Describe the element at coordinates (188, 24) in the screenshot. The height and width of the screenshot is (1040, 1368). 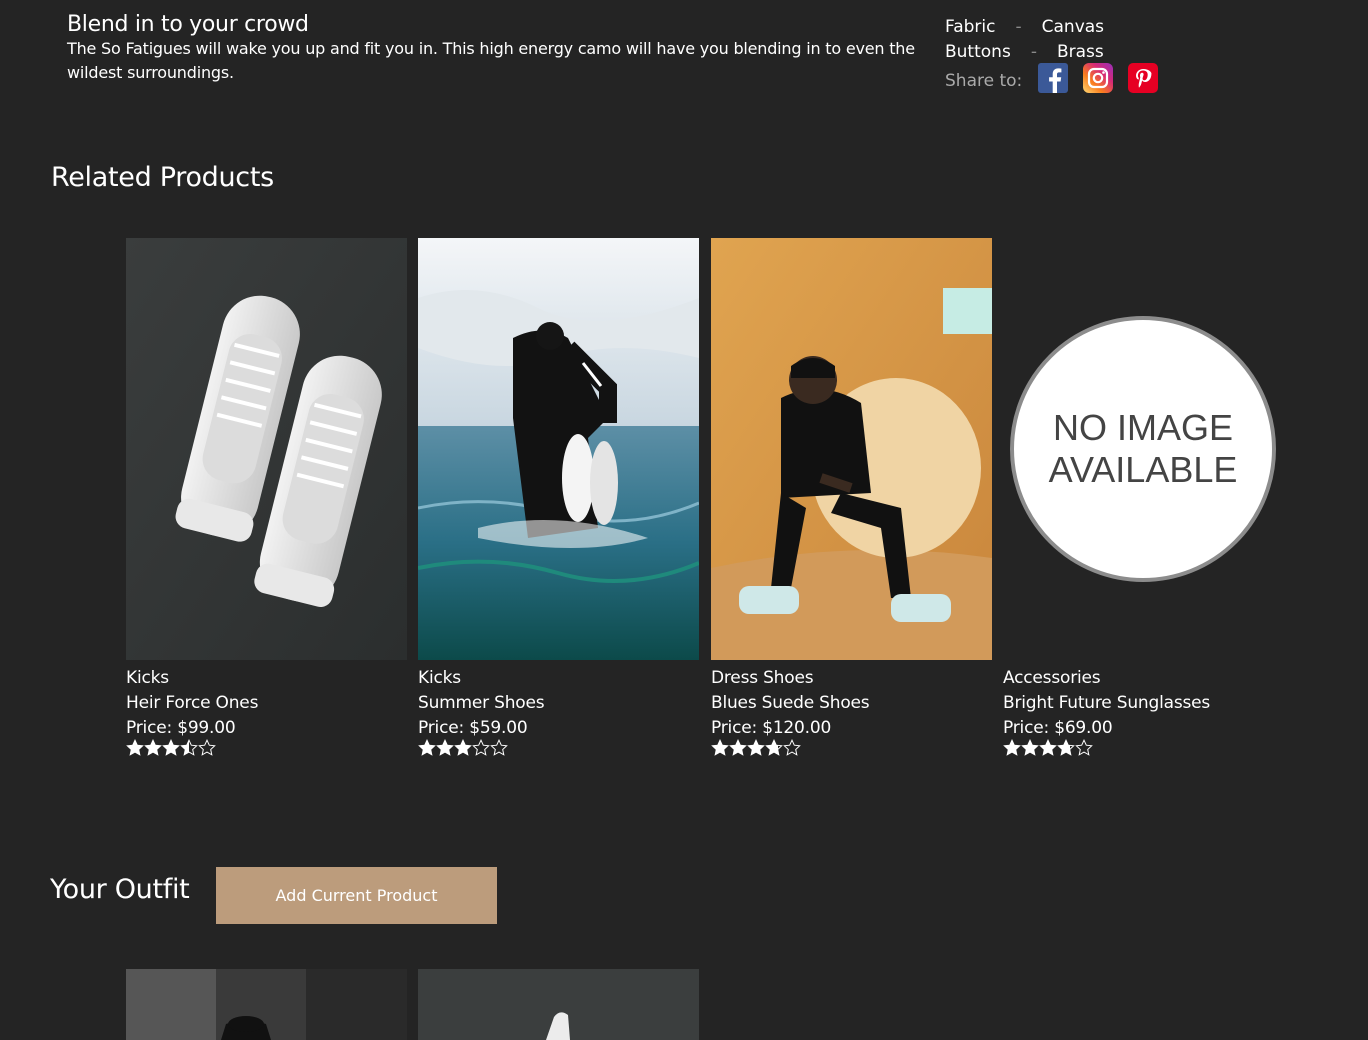
I see `description-title: Blend in to your crowd` at that location.